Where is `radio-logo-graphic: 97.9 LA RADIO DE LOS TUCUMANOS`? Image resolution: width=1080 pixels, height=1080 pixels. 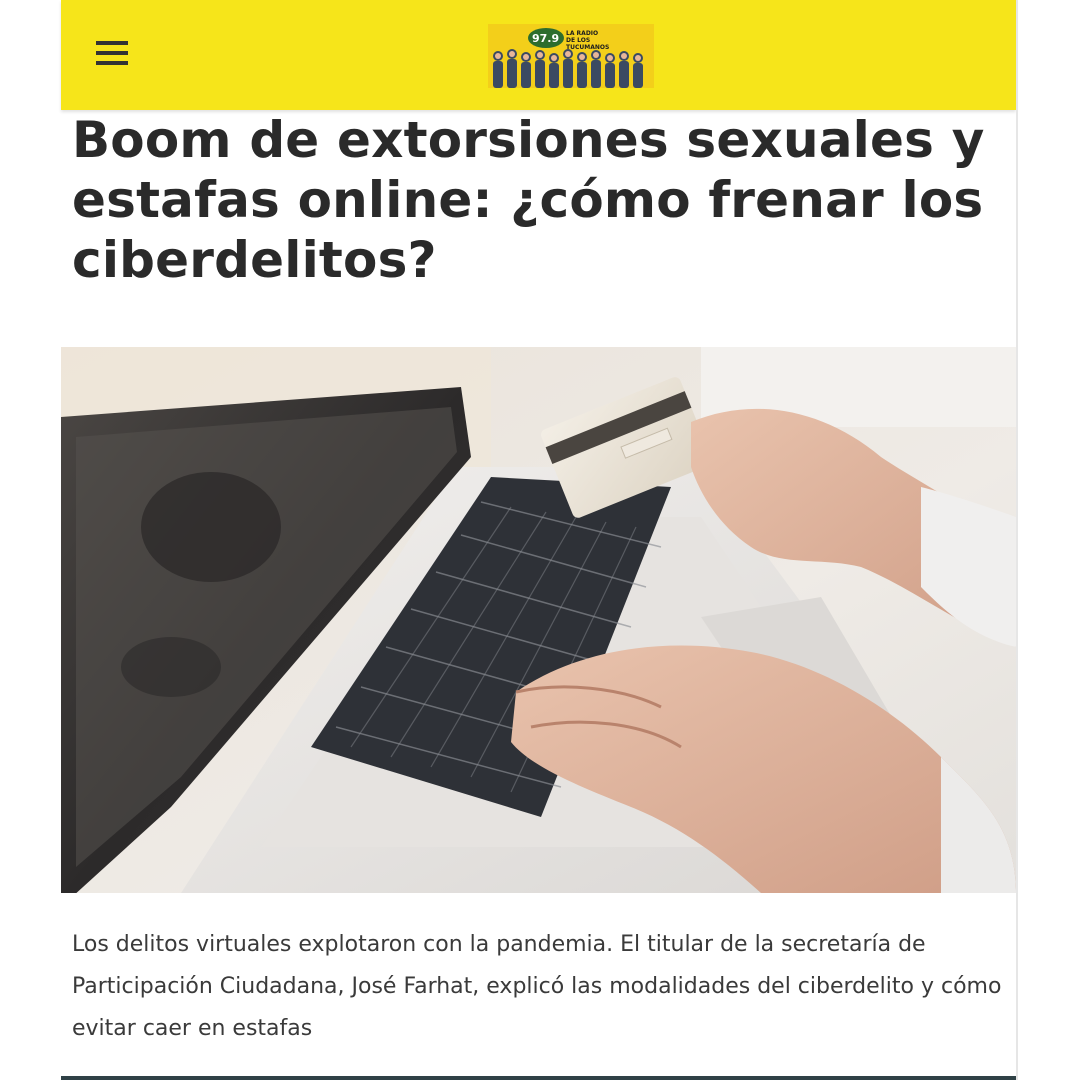 radio-logo-graphic: 97.9 LA RADIO DE LOS TUCUMANOS is located at coordinates (571, 56).